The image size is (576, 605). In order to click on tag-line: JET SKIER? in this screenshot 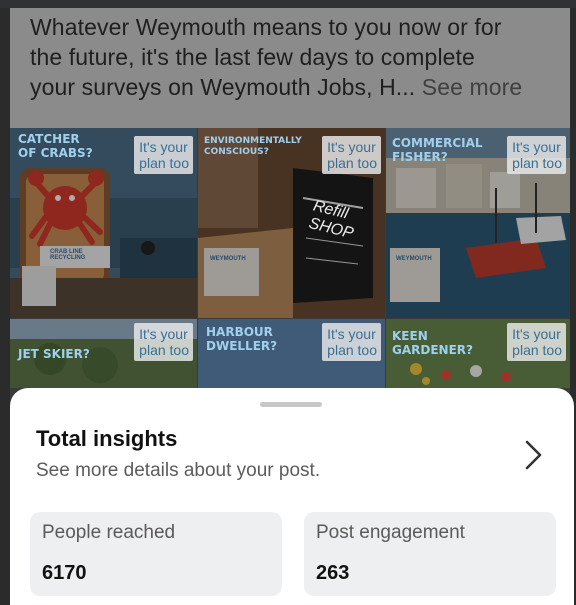, I will do `click(54, 354)`.